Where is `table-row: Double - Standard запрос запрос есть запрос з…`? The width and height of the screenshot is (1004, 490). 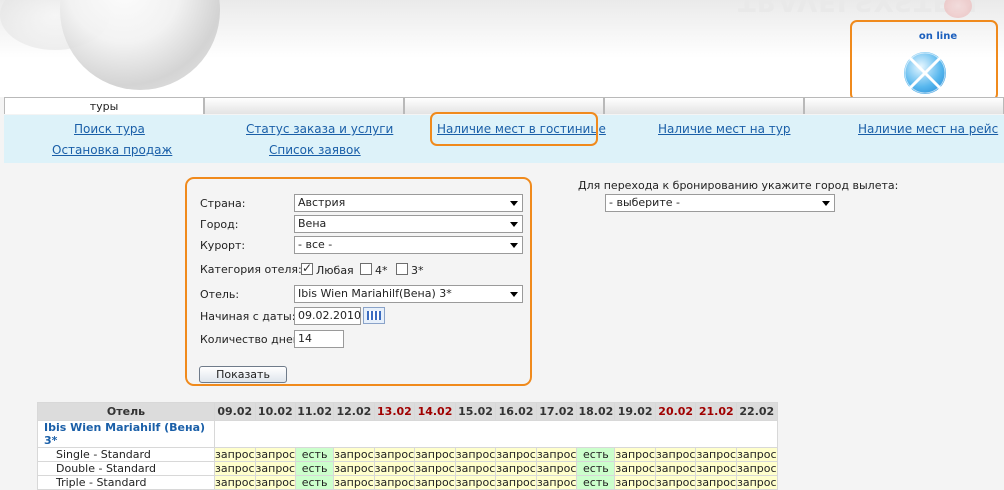
table-row: Double - Standard запрос запрос есть запрос з… is located at coordinates (407, 468).